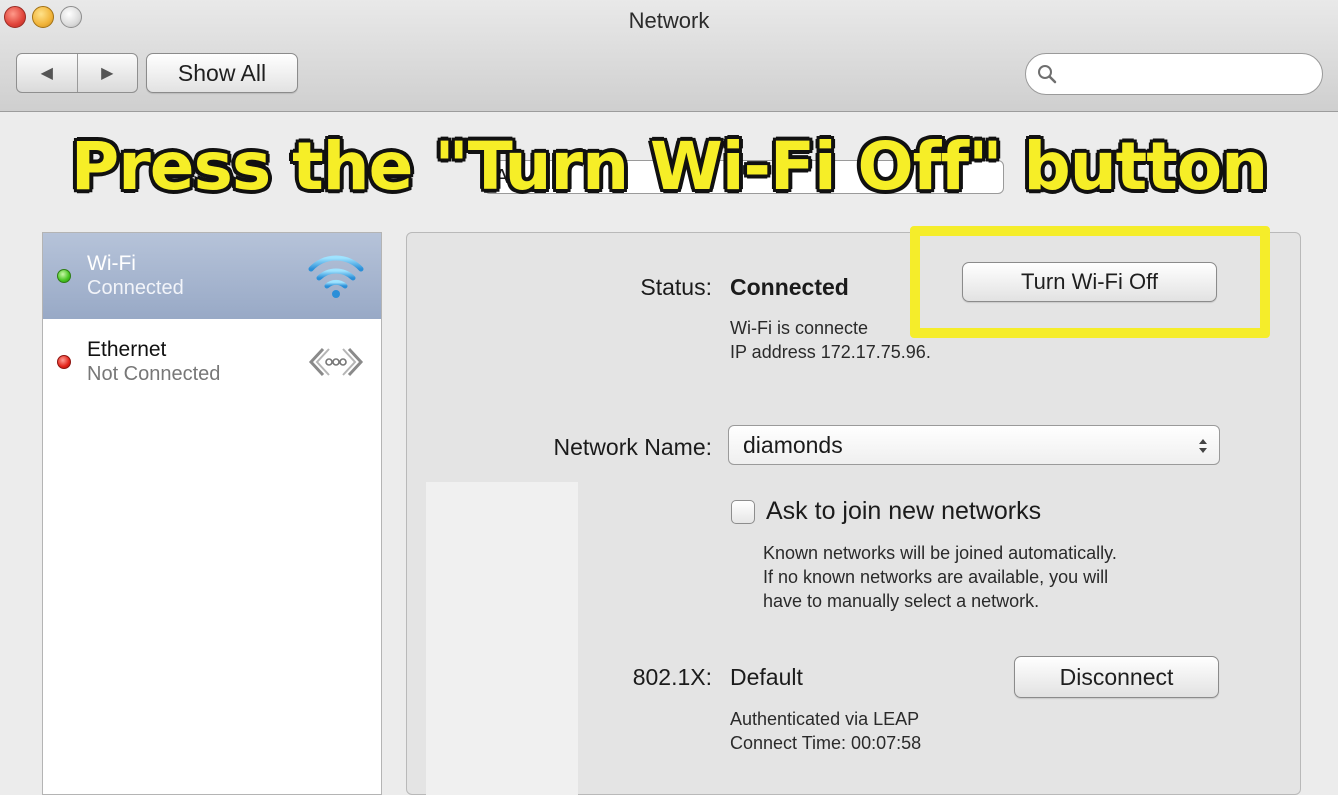  What do you see at coordinates (1203, 446) in the screenshot?
I see `updown-arrows-icon` at bounding box center [1203, 446].